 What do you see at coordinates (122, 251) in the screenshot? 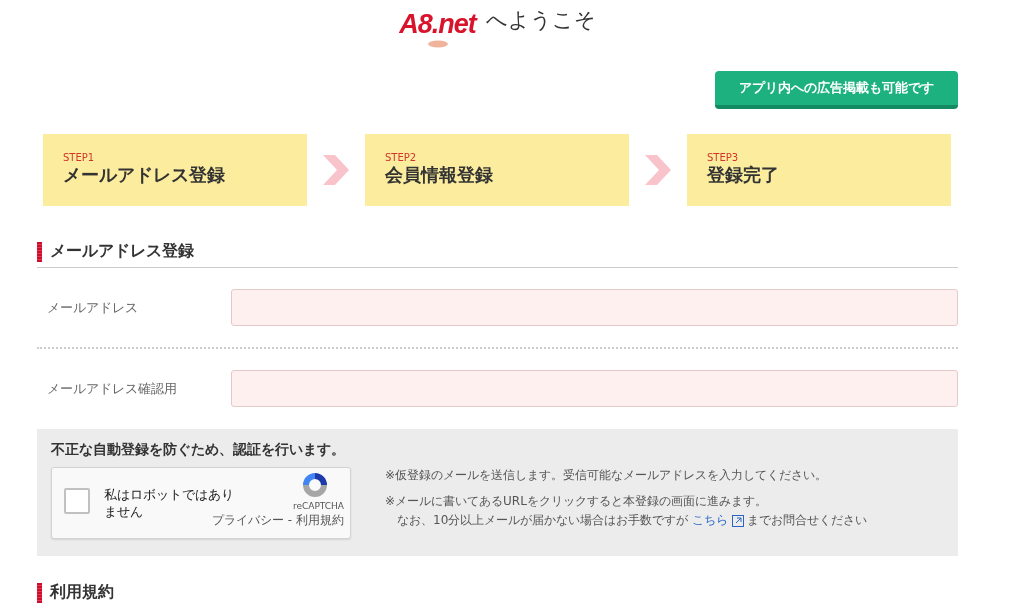
I see `section-heading: メールアドレス登録` at bounding box center [122, 251].